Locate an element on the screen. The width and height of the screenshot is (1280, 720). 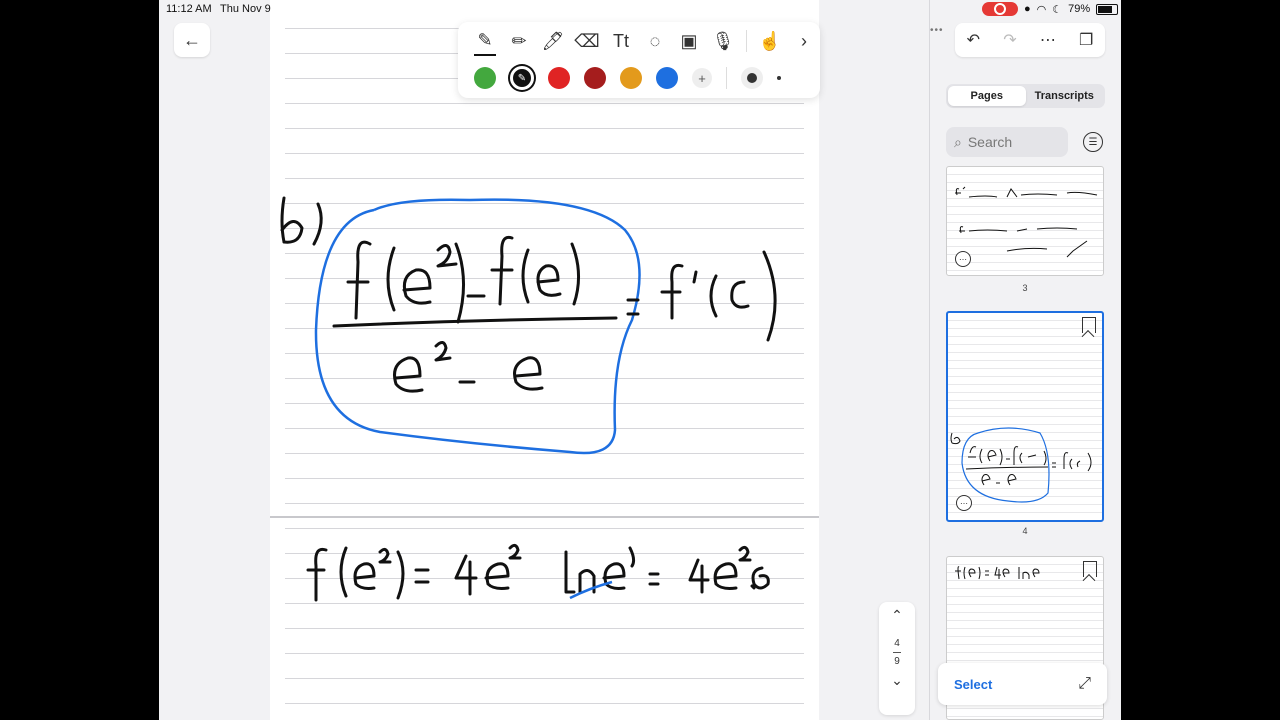
paren-open-stroke is located at coordinates (391, 279).